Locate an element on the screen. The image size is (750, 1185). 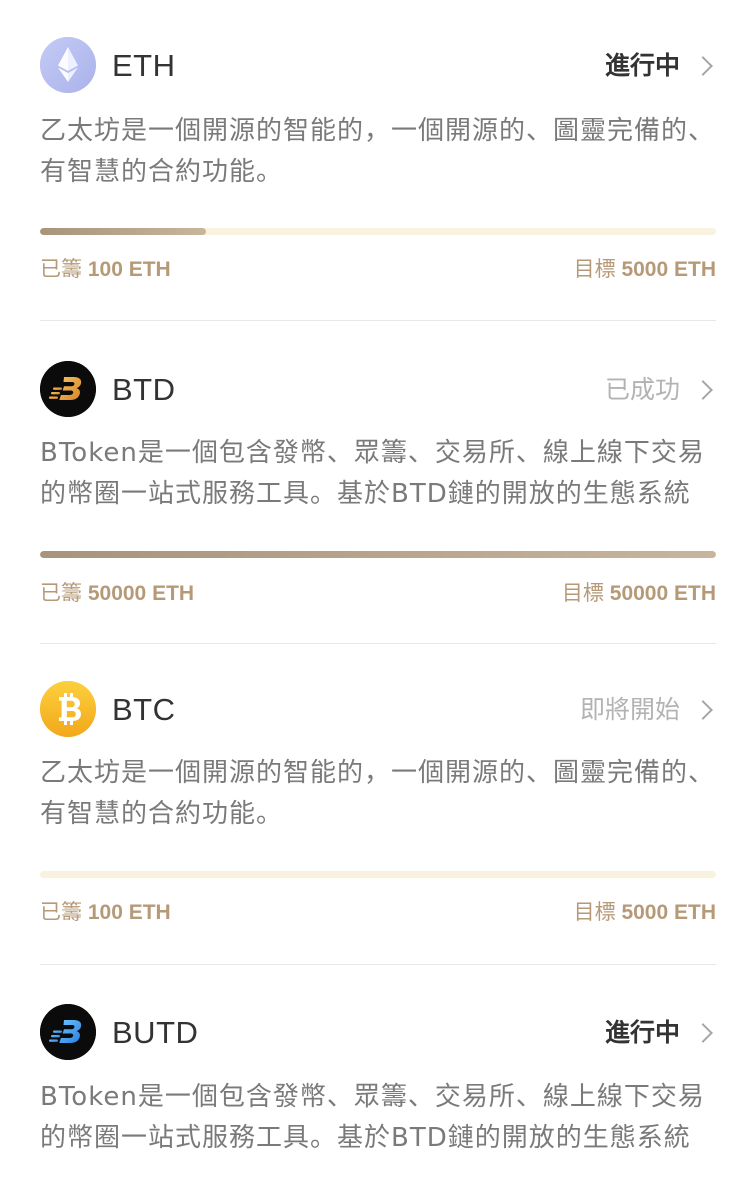
target-amount: 目標 50000 ETH is located at coordinates (639, 594).